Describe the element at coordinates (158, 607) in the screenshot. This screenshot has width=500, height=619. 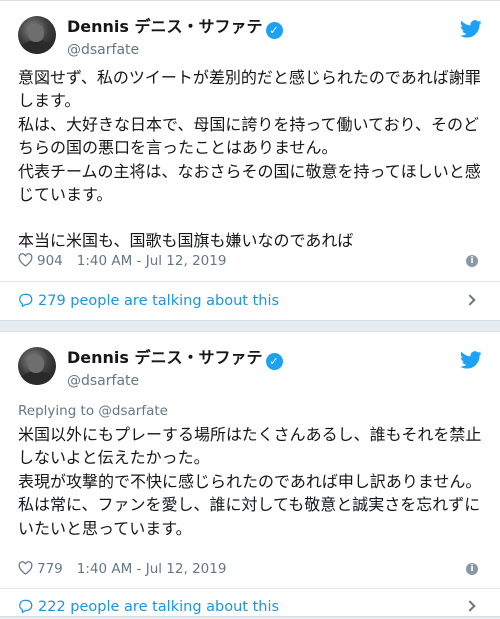
I see `talking-label: 222 people are talking about this` at that location.